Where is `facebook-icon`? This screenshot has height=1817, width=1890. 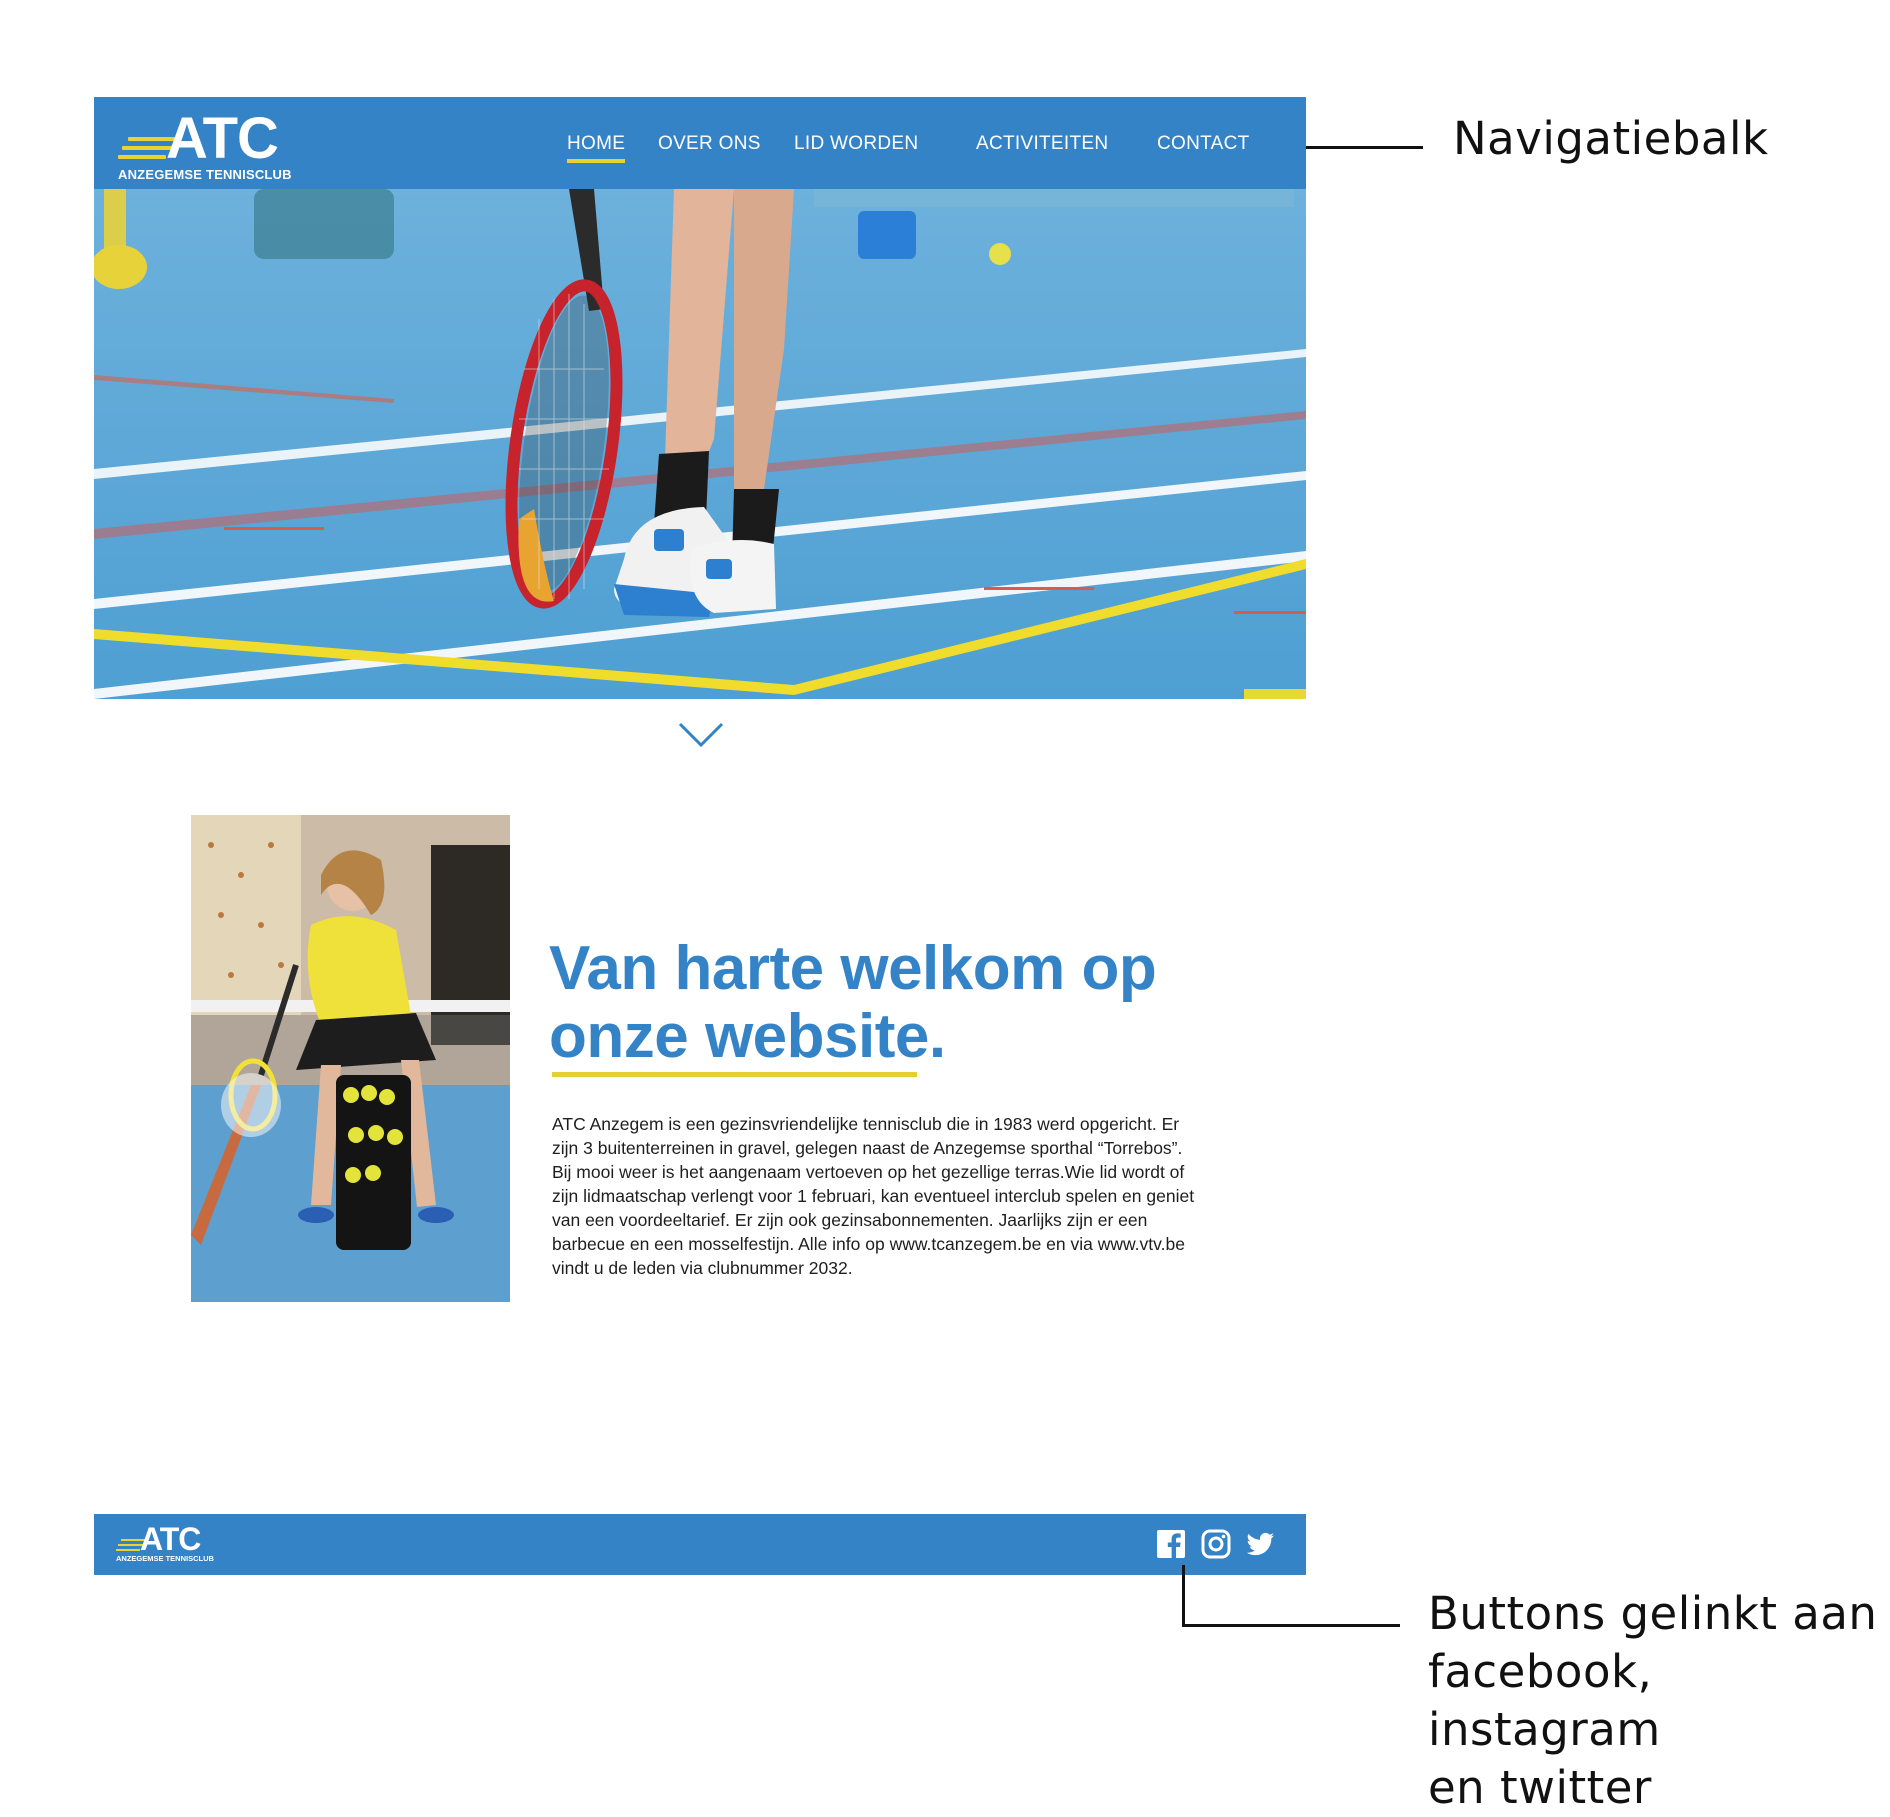 facebook-icon is located at coordinates (1171, 1544).